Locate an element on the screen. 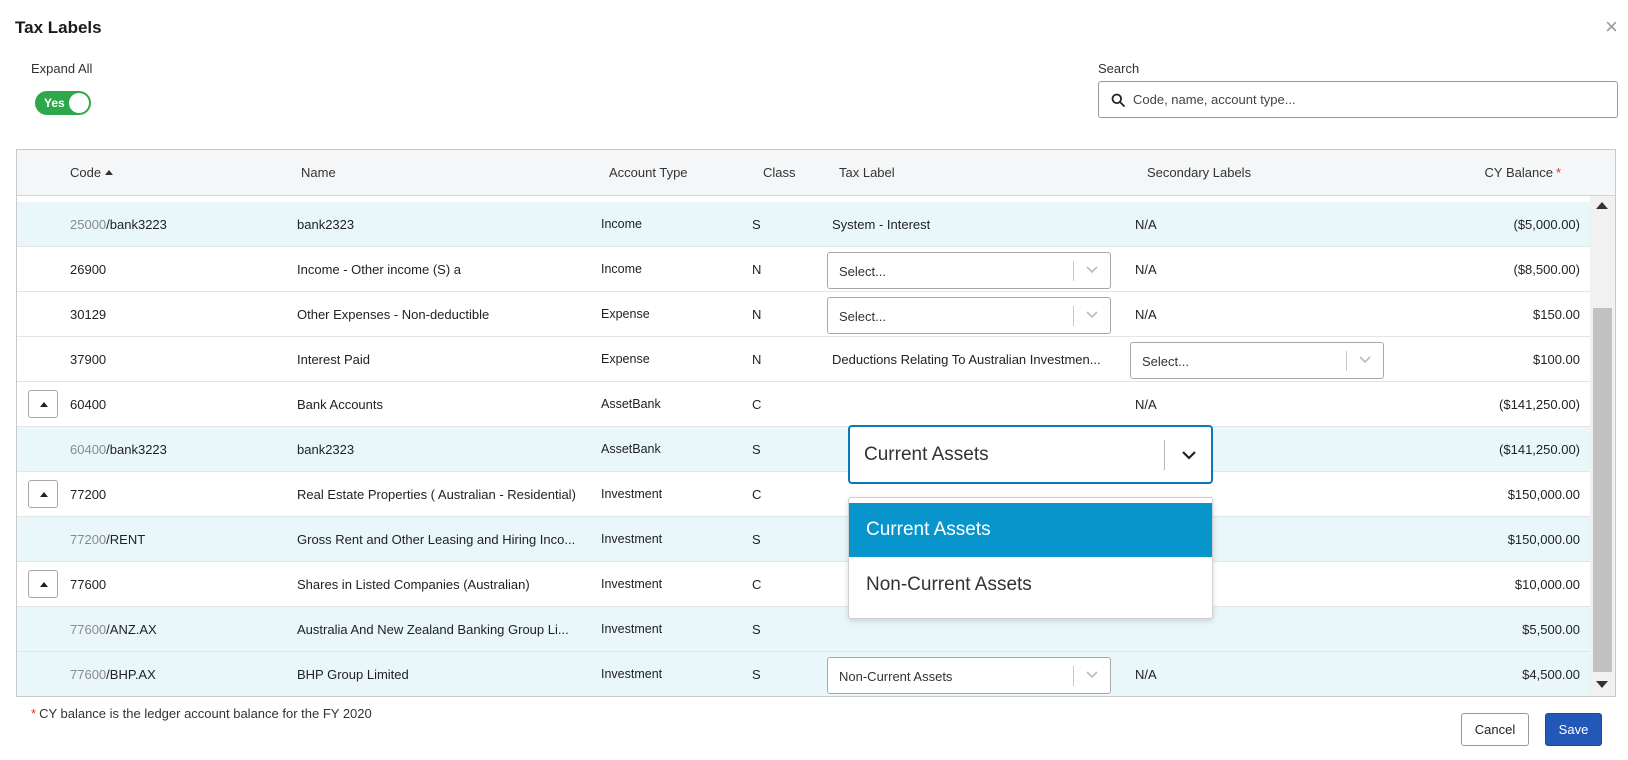 The image size is (1628, 760). expand-all-toggle: Yes is located at coordinates (63, 103).